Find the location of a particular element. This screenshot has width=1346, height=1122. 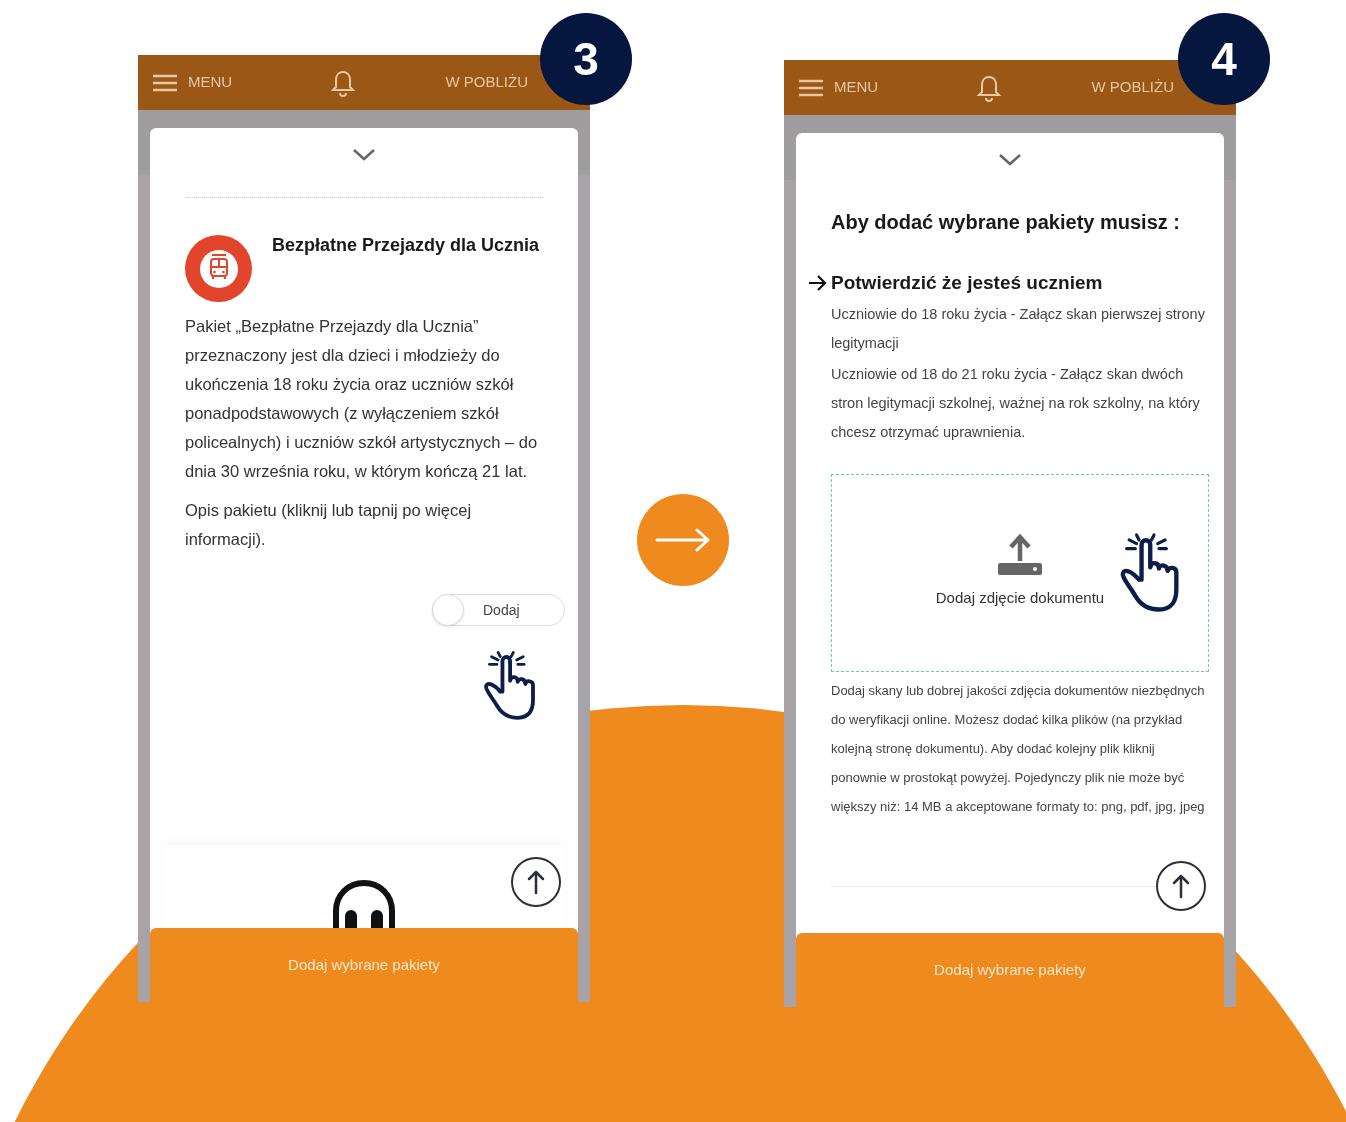

right-arrow-icon is located at coordinates (683, 540).